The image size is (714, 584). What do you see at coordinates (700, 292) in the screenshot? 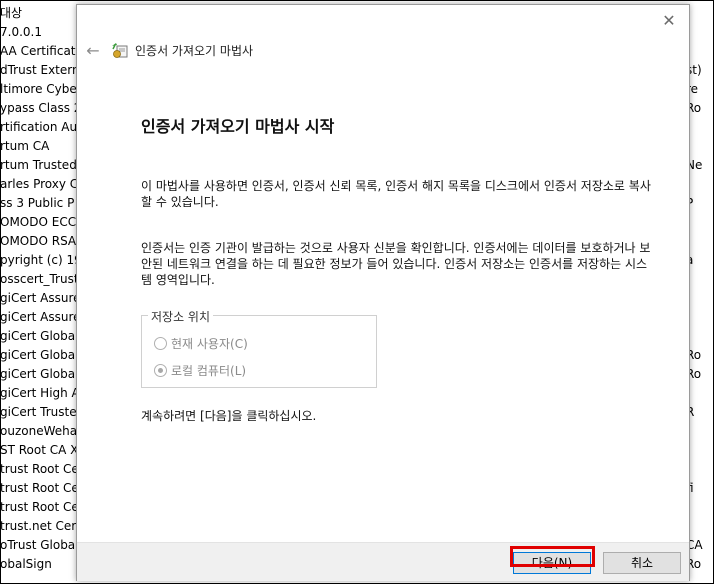
I see `background-list-right-column: st)reRoNePaRoRoRfiCARo` at bounding box center [700, 292].